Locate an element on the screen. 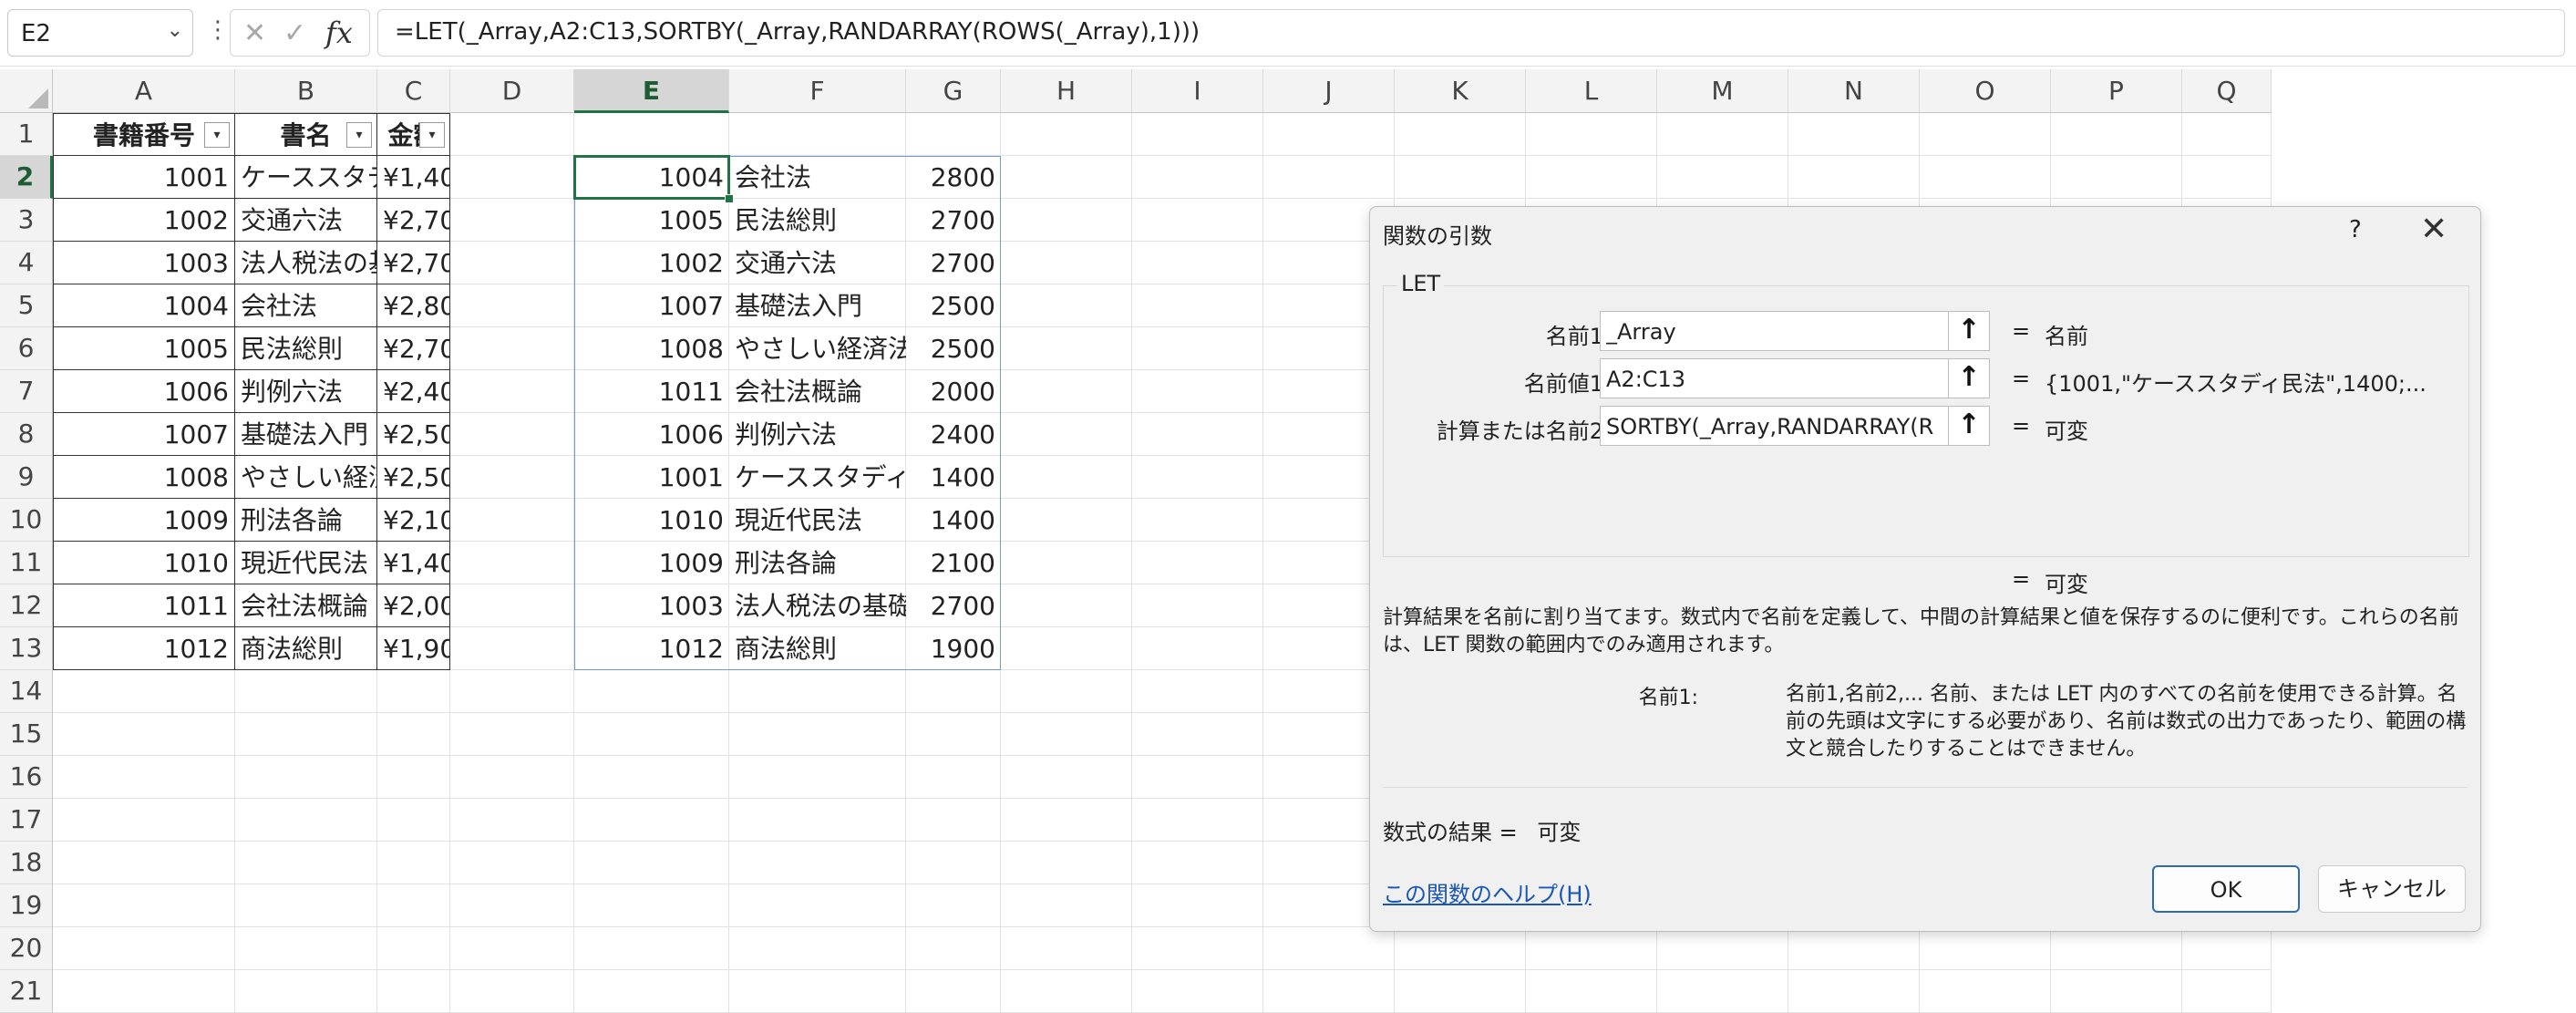 The image size is (2576, 1013). spill-cell: 法人税法の基礎 is located at coordinates (817, 605).